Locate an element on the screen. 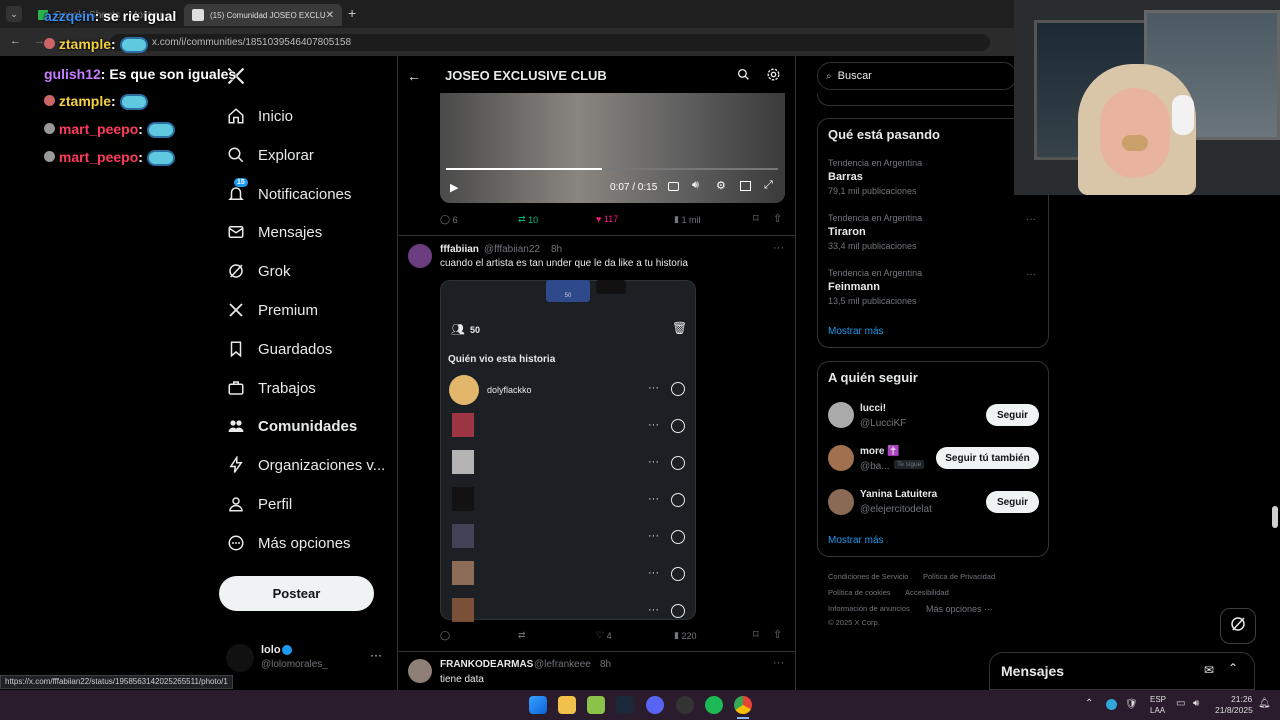 The width and height of the screenshot is (1280, 720). views-button: ▮ 220 is located at coordinates (685, 635).